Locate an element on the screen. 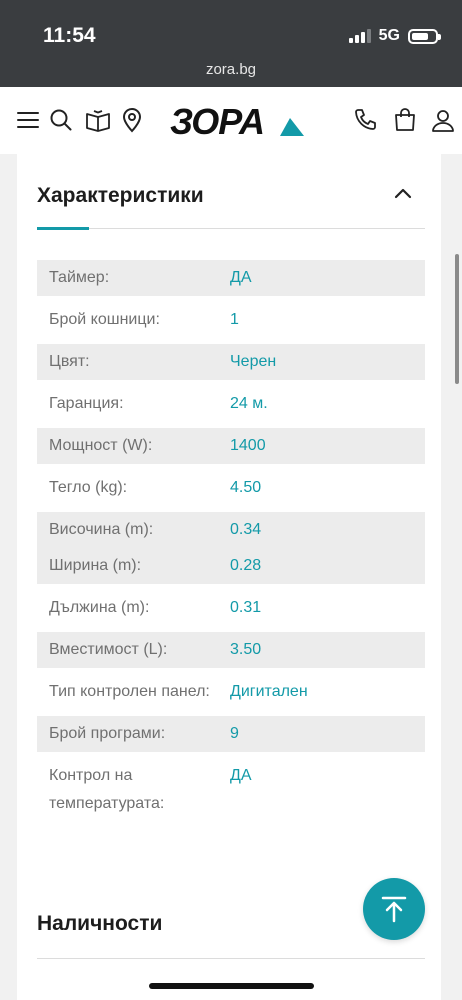 This screenshot has width=462, height=1000. spec-row: Цвят: Черен is located at coordinates (231, 362).